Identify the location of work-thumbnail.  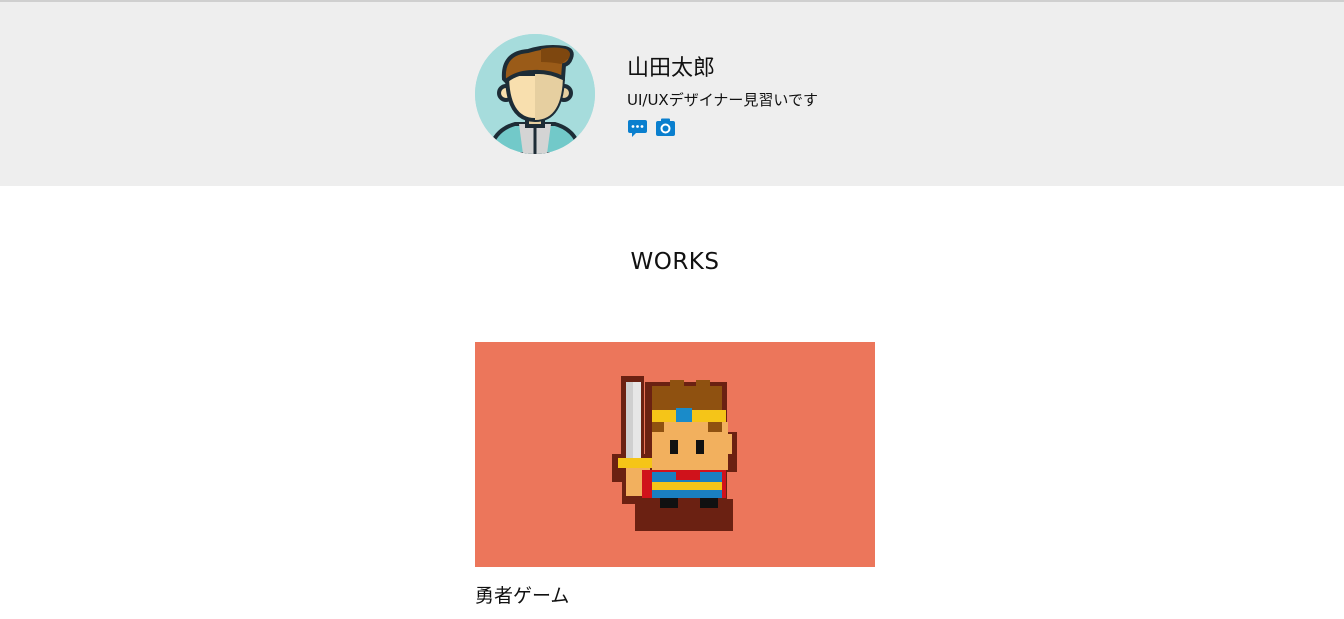
(675, 454).